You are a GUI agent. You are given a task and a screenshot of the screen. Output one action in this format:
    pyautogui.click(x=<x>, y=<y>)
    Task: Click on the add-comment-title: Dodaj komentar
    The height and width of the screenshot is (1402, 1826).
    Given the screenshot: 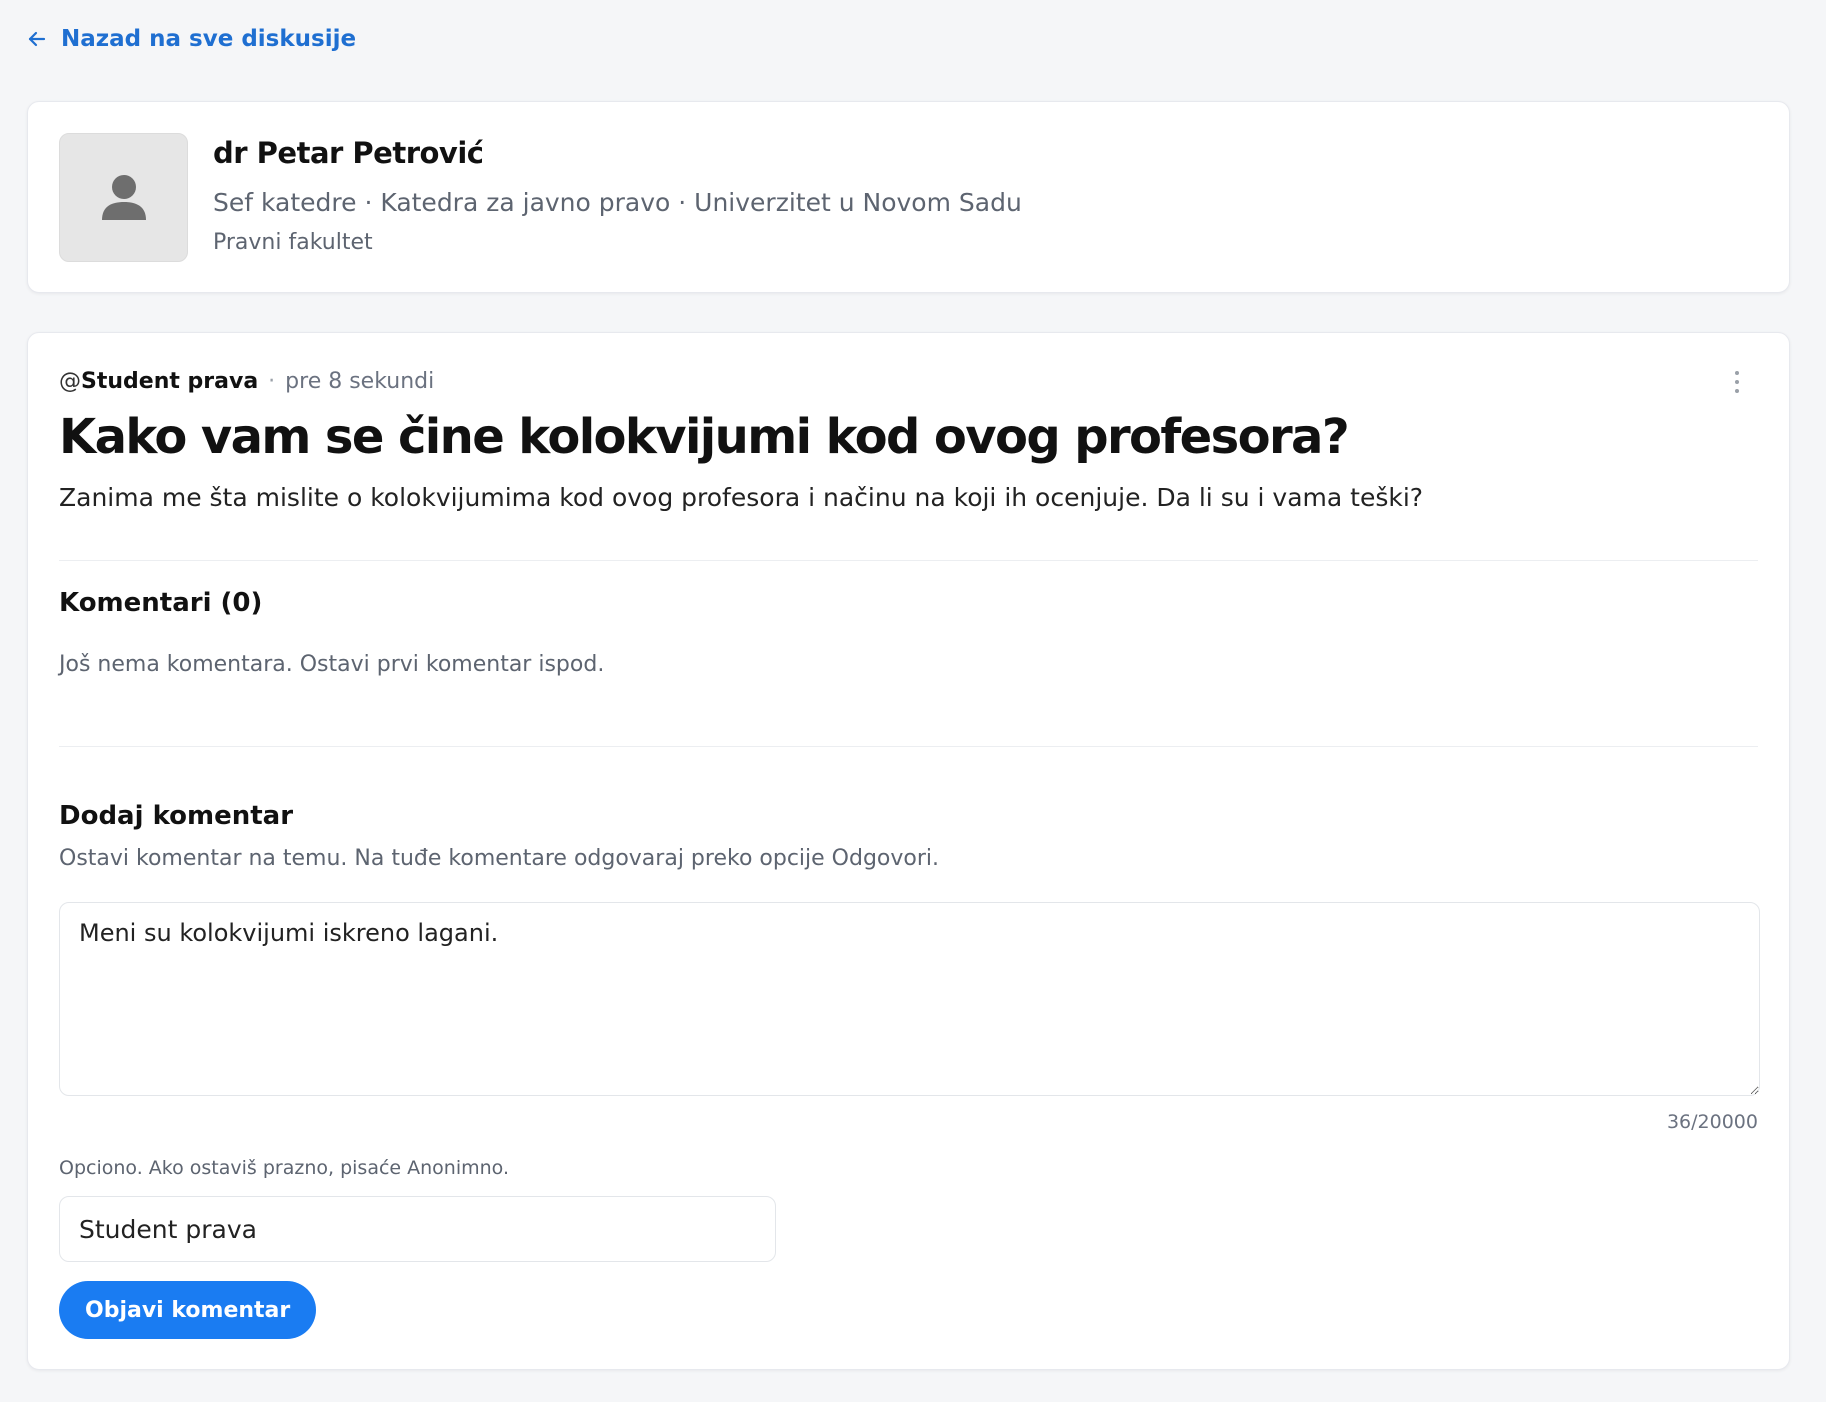 What is the action you would take?
    pyautogui.click(x=176, y=816)
    